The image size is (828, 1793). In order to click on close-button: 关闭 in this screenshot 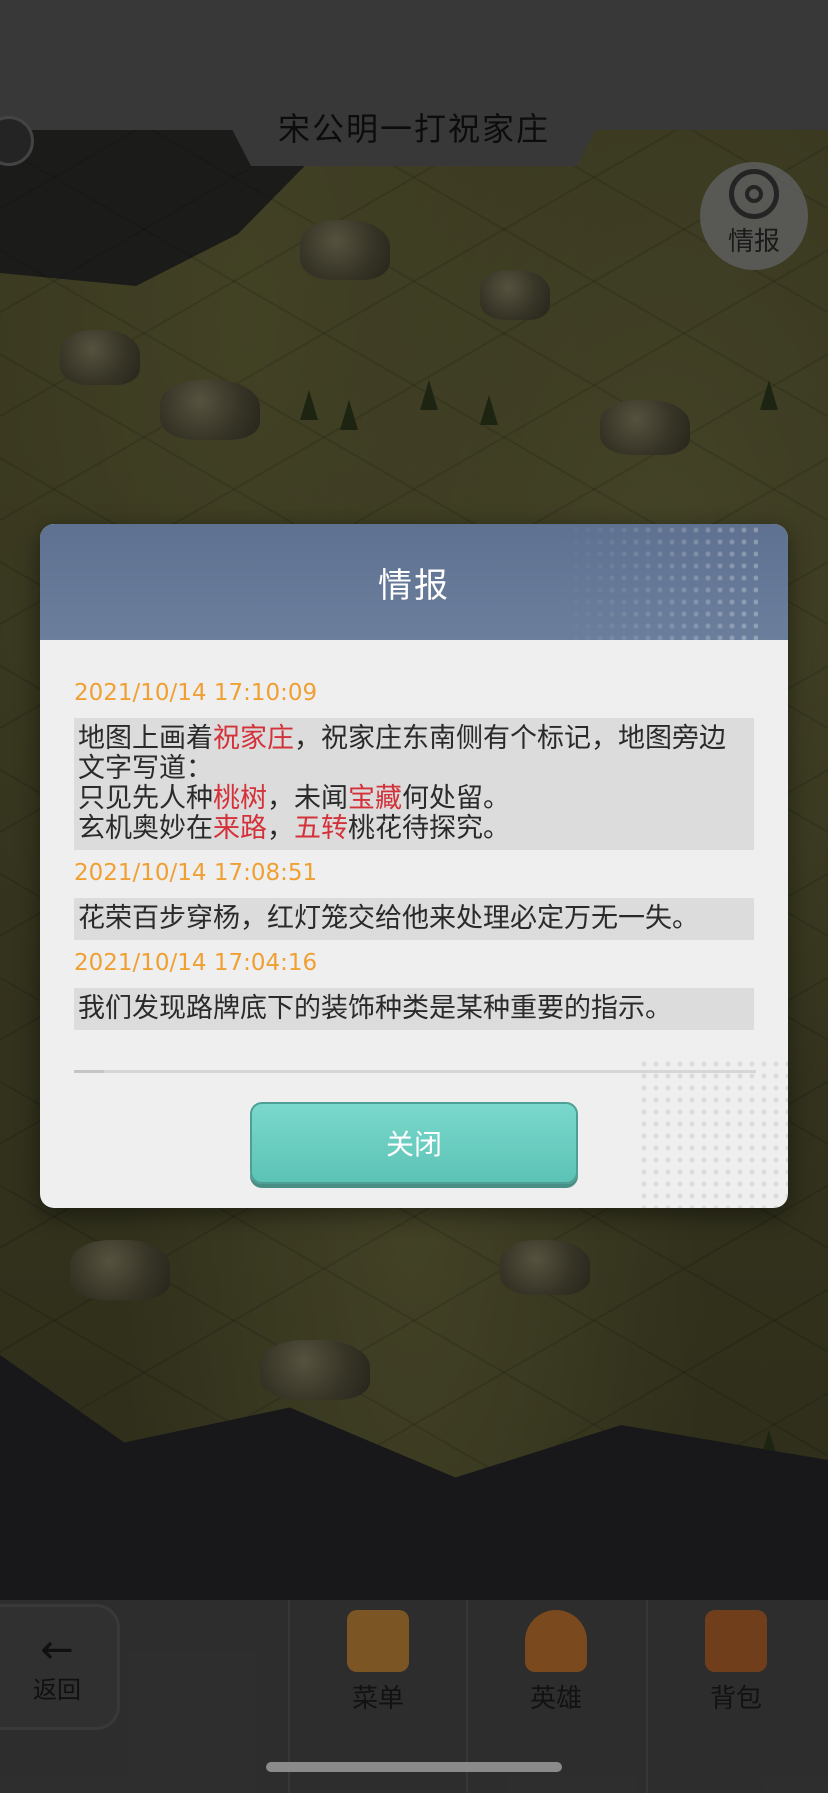, I will do `click(414, 1143)`.